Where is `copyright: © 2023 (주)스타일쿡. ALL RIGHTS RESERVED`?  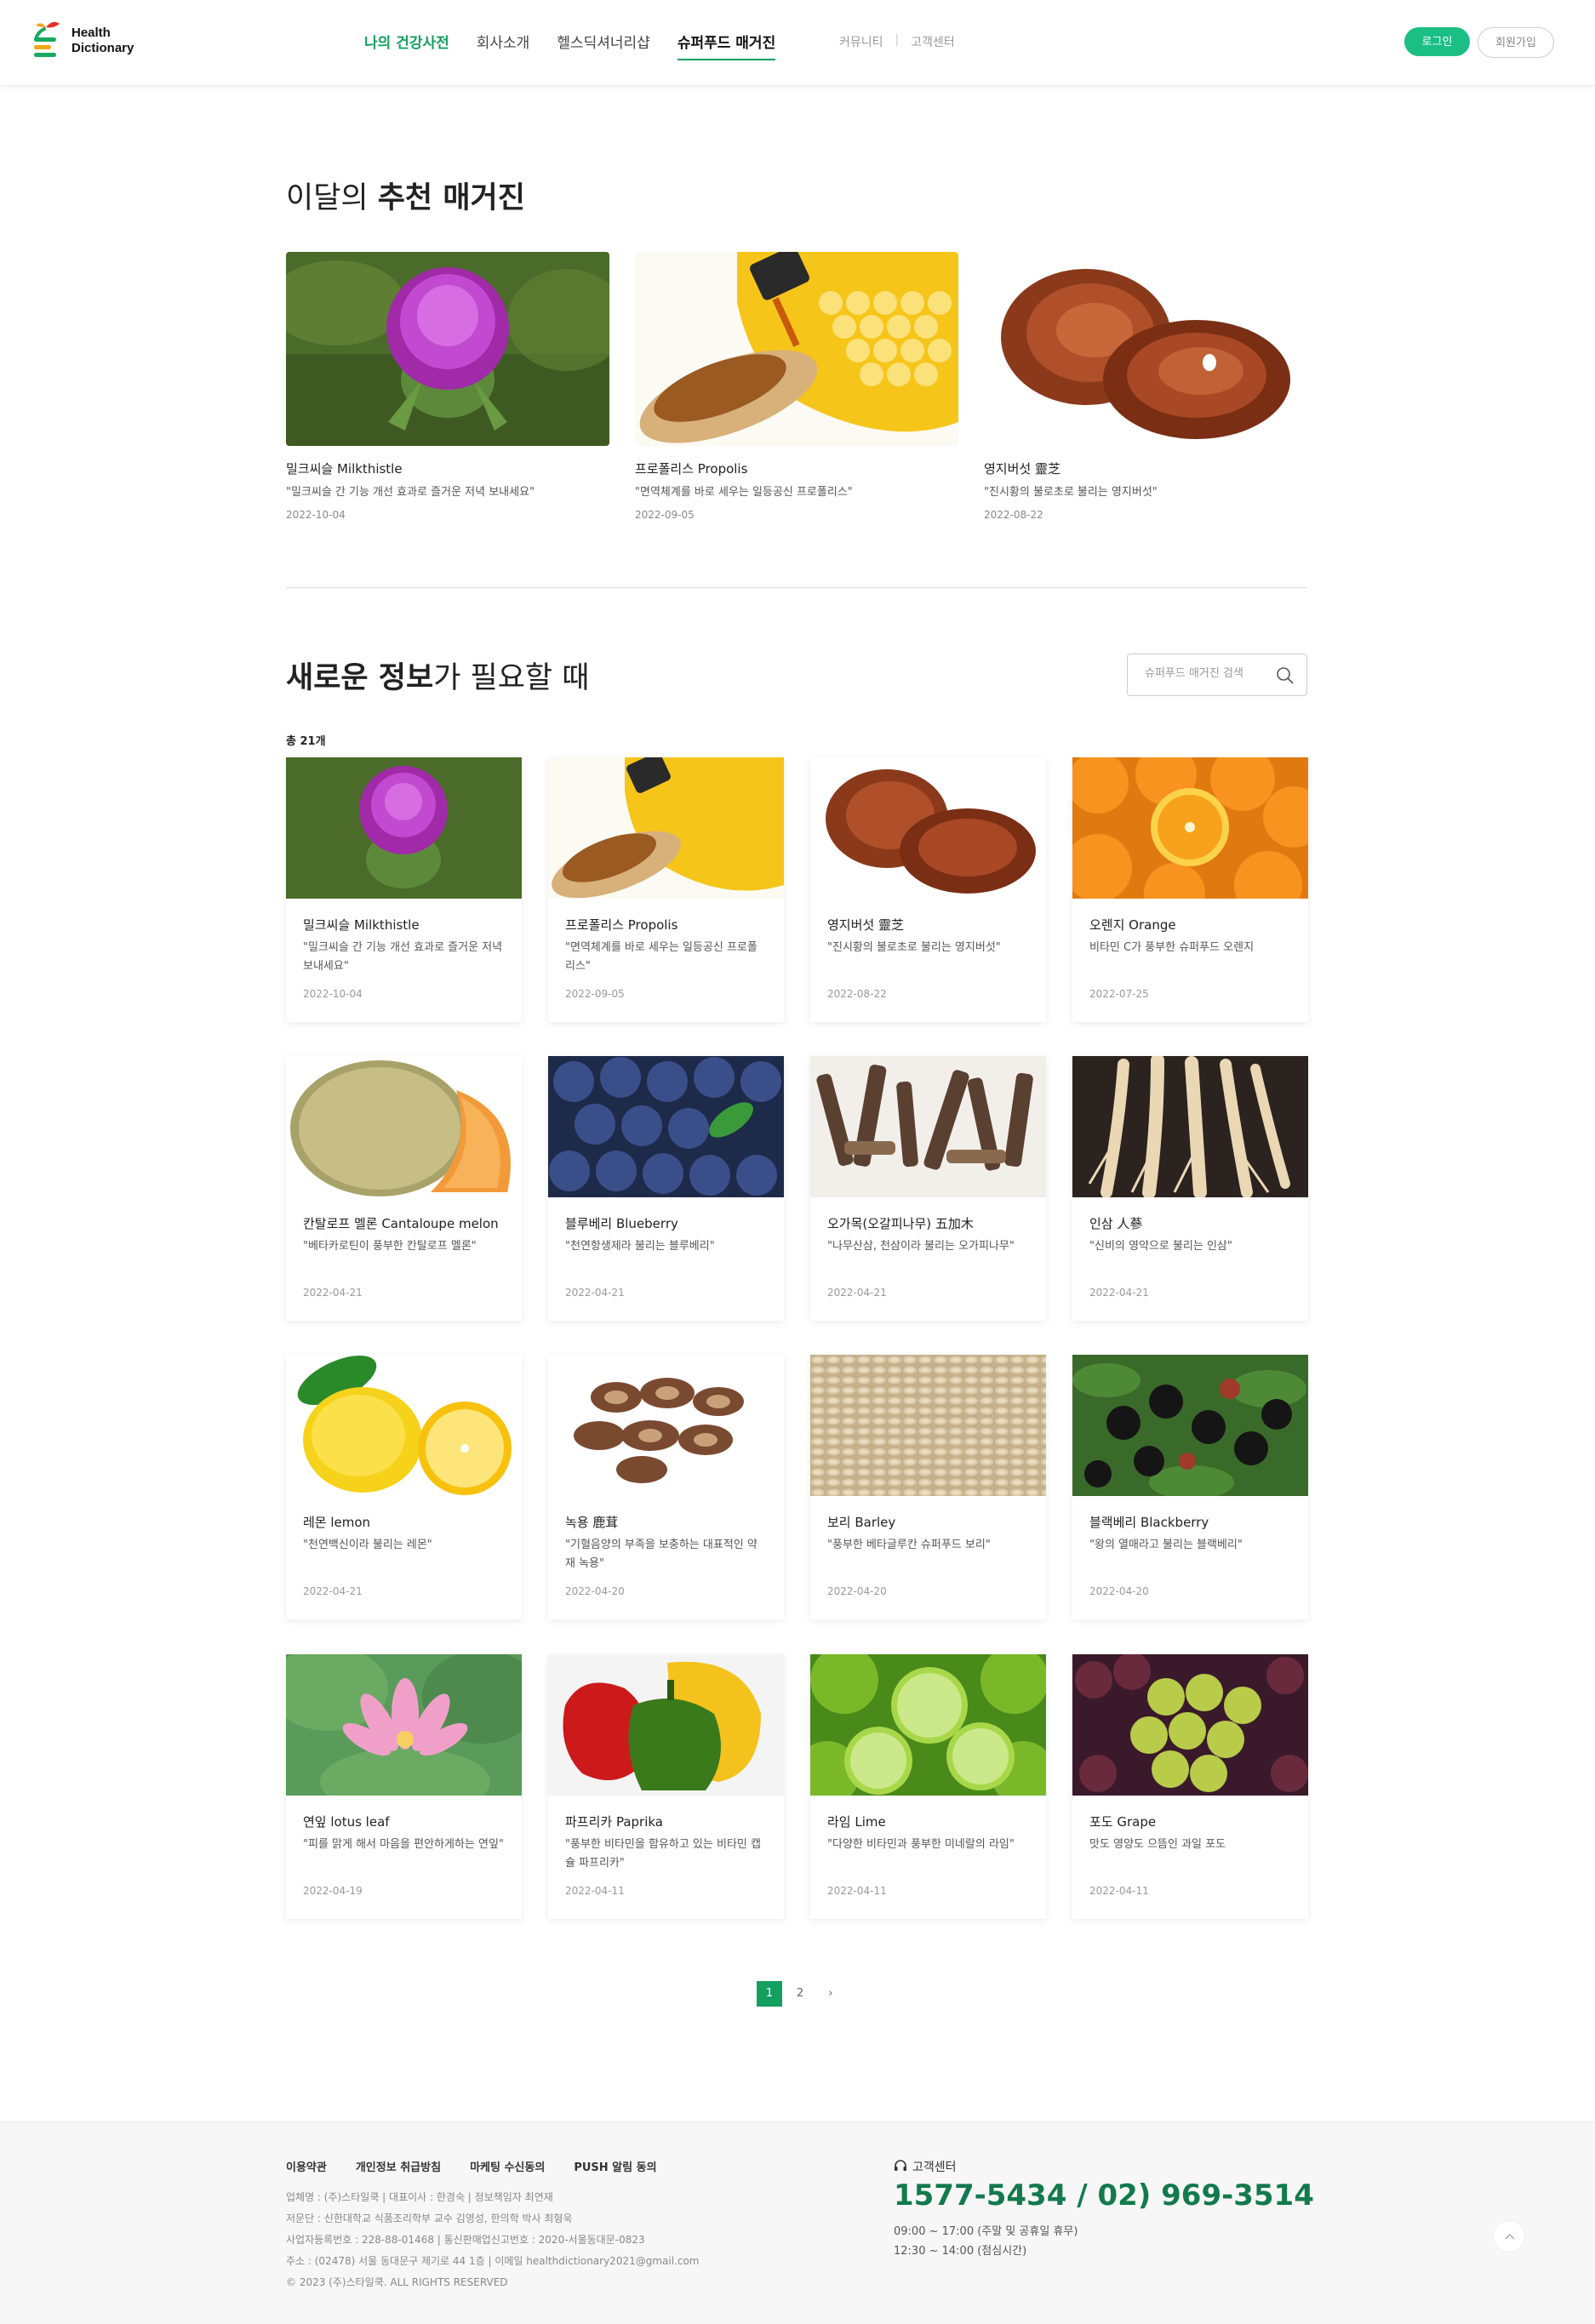 copyright: © 2023 (주)스타일쿡. ALL RIGHTS RESERVED is located at coordinates (397, 2282).